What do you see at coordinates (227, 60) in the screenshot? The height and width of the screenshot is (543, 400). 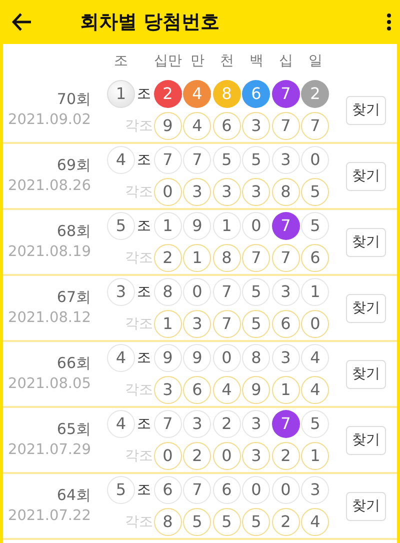 I see `column-header: 천` at bounding box center [227, 60].